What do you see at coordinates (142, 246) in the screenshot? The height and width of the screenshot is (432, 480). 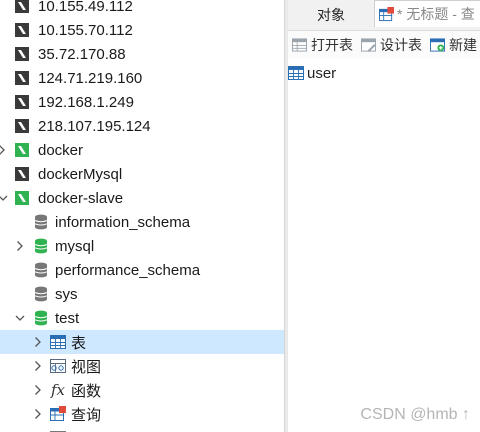 I see `database-item: mysql` at bounding box center [142, 246].